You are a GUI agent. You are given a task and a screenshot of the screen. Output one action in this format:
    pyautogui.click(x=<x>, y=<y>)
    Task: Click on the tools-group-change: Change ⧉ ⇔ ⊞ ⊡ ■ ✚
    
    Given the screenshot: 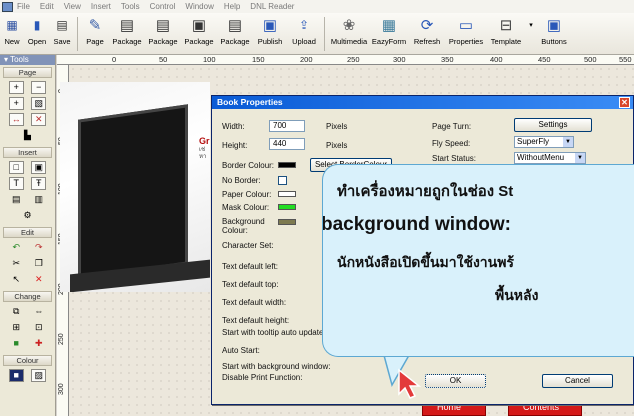 What is the action you would take?
    pyautogui.click(x=27, y=322)
    